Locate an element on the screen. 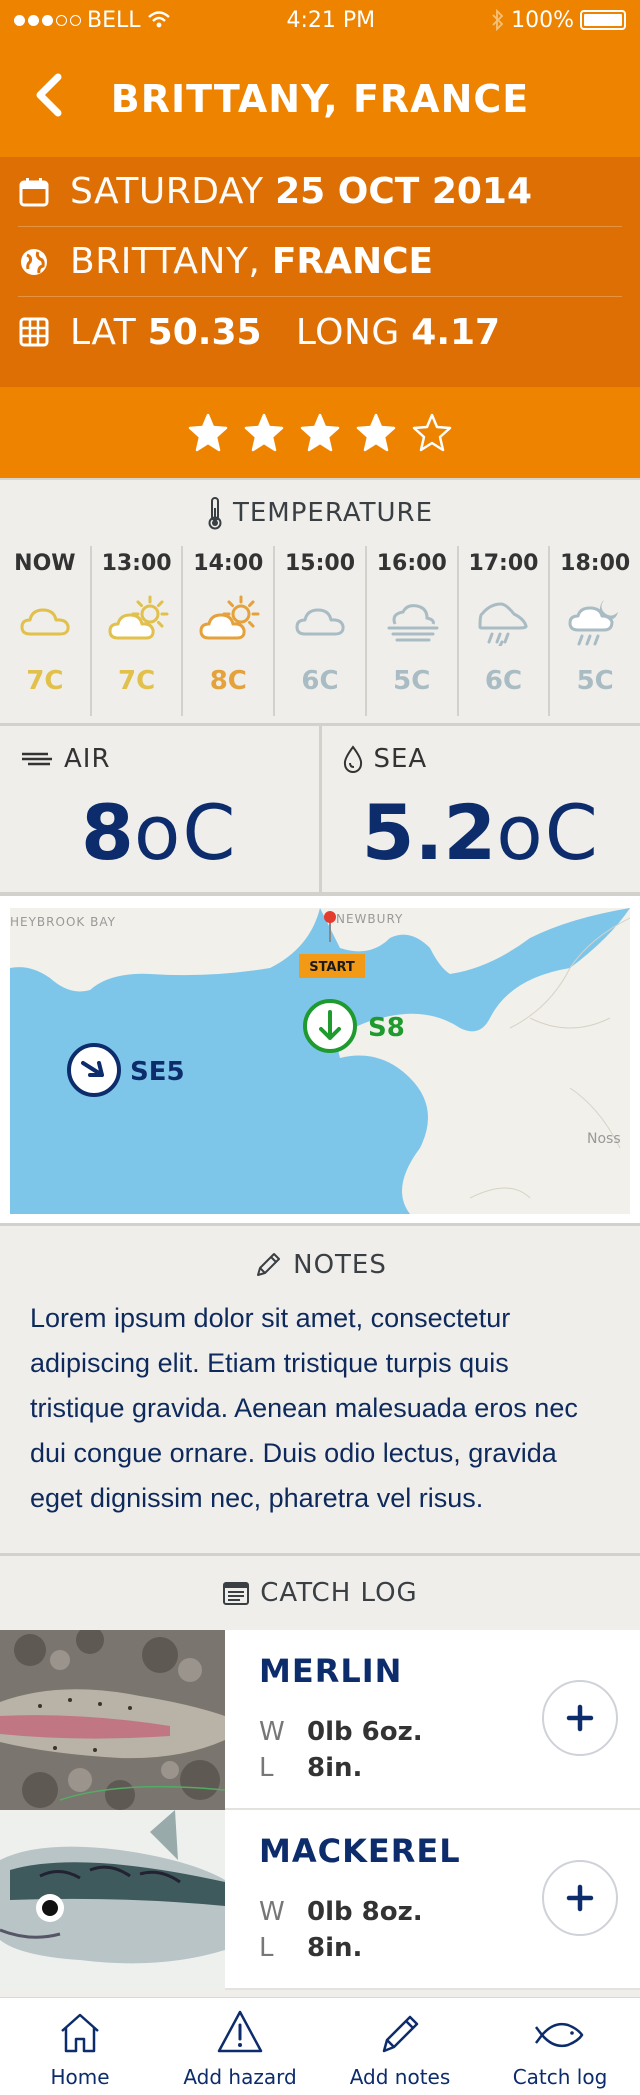 Image resolution: width=640 pixels, height=2095 pixels. forecast-hour: 18:00 5C is located at coordinates (595, 631).